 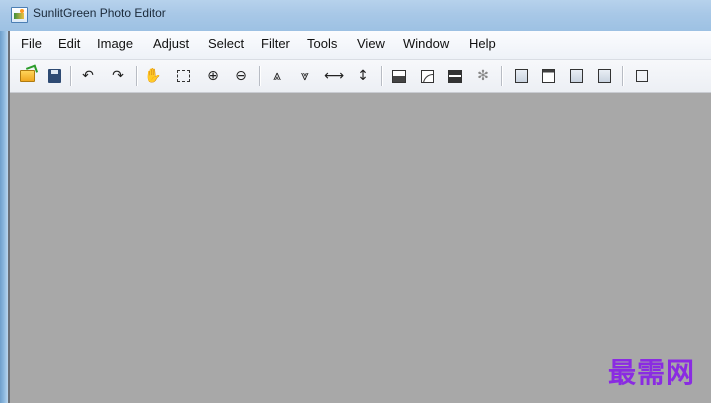 I want to click on zoom-in-button: ⊕, so click(x=213, y=76).